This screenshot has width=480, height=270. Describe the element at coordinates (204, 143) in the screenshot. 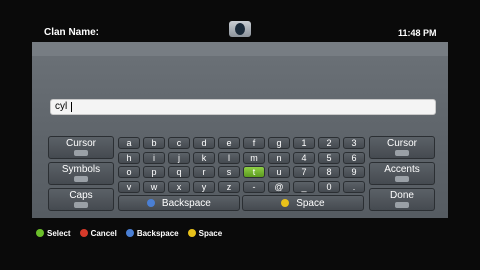

I see `key-d: d` at that location.